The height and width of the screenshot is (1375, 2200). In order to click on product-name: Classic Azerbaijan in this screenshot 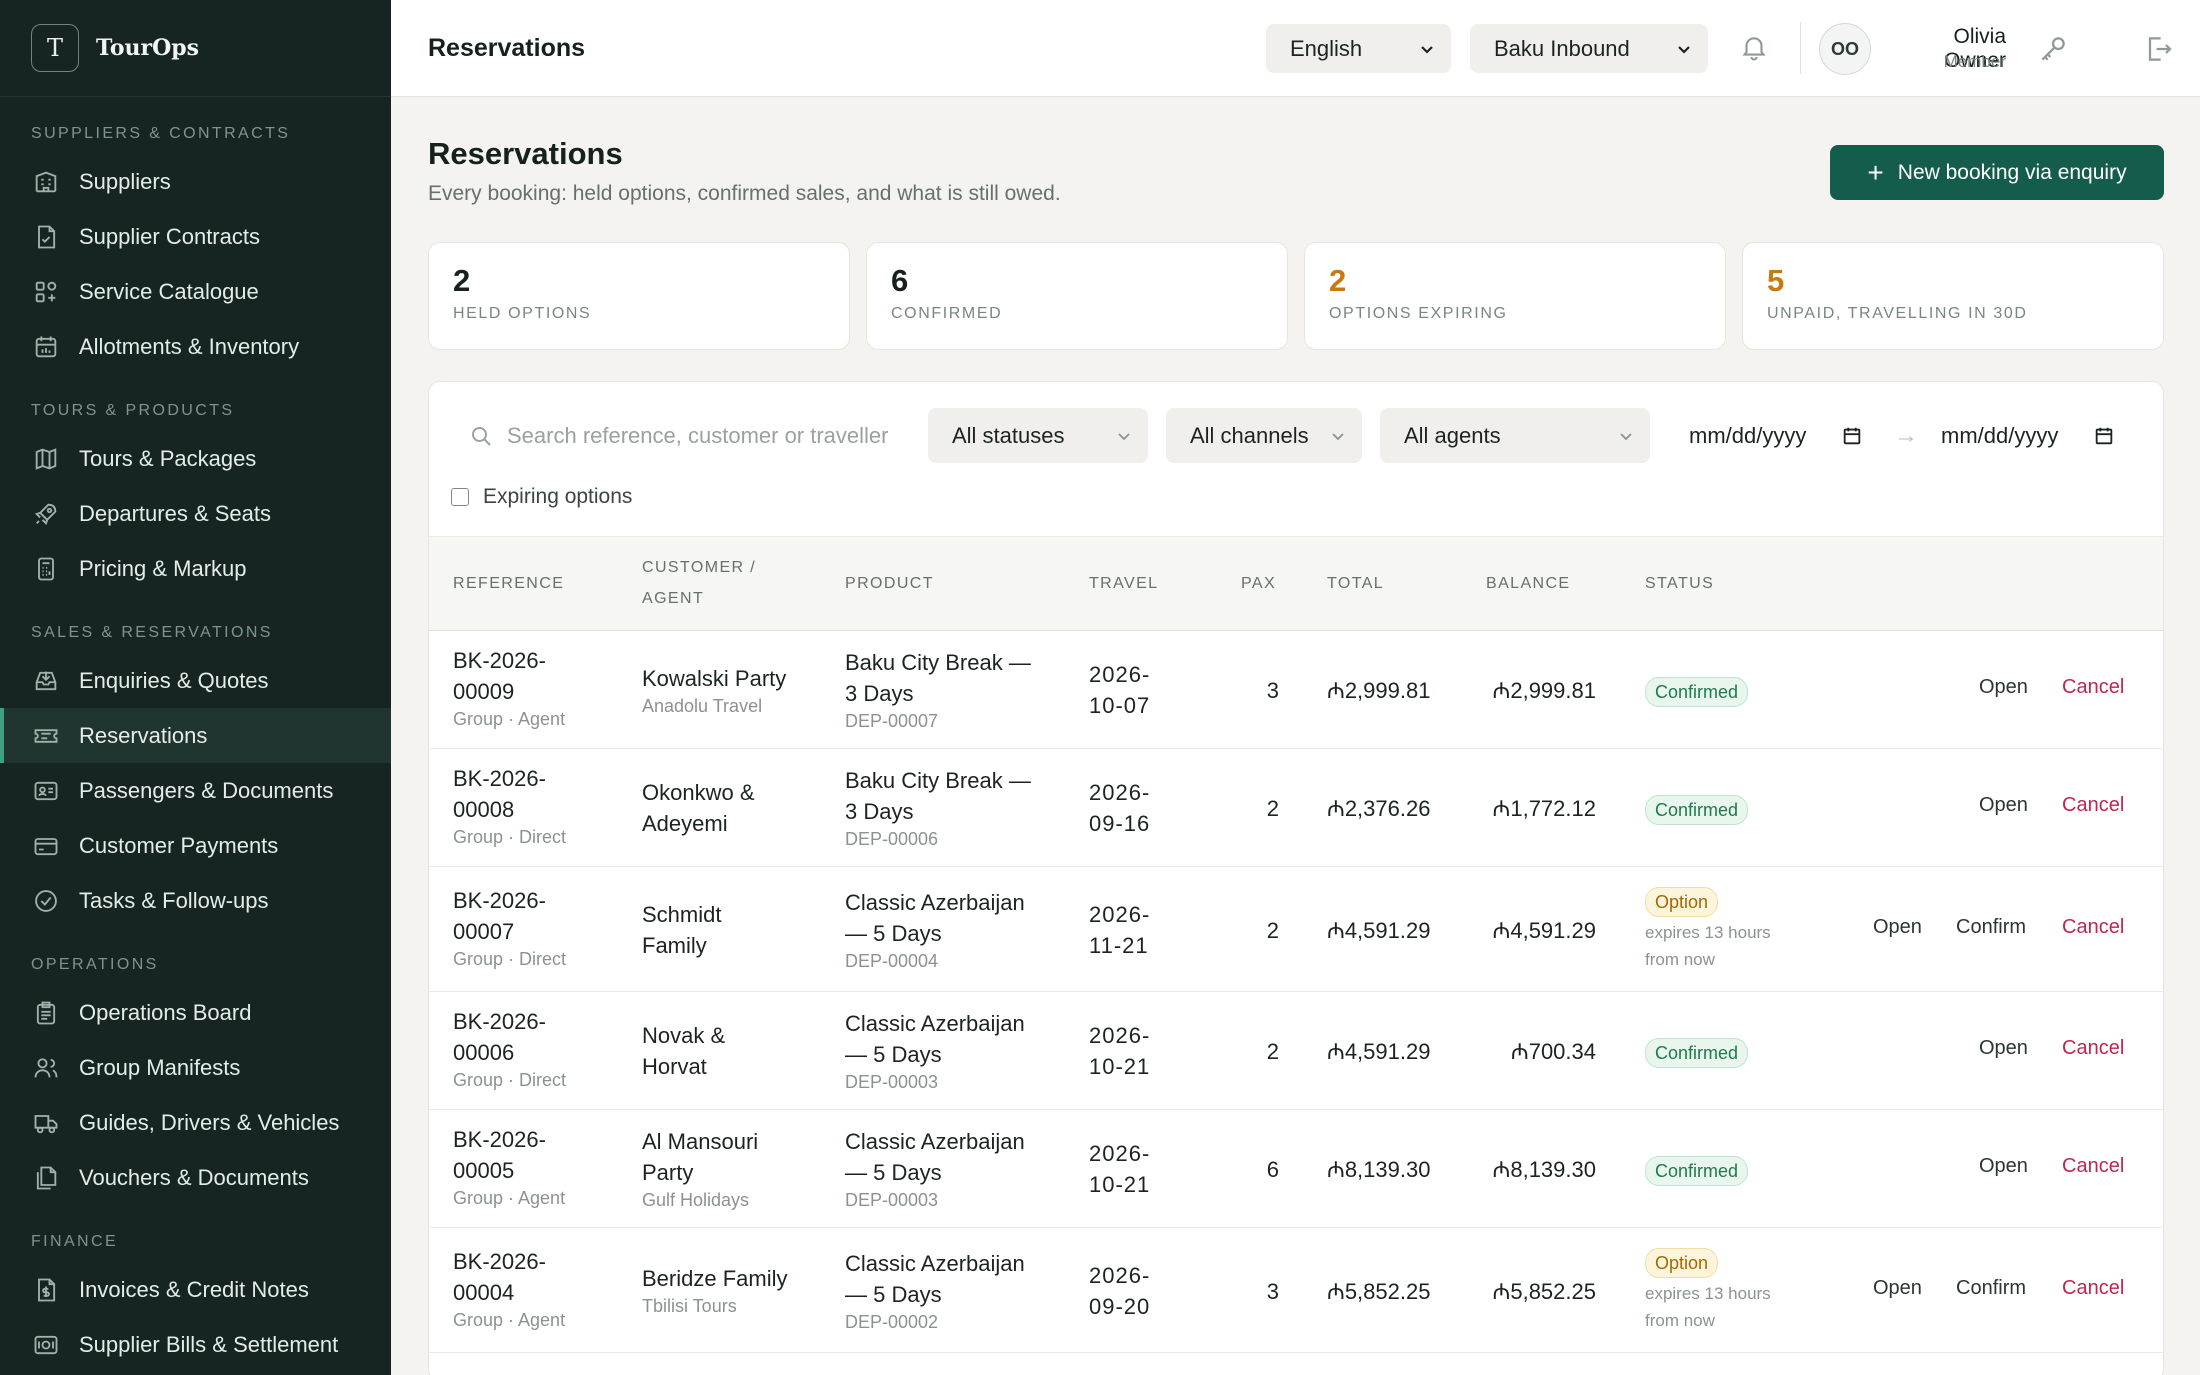, I will do `click(935, 1141)`.